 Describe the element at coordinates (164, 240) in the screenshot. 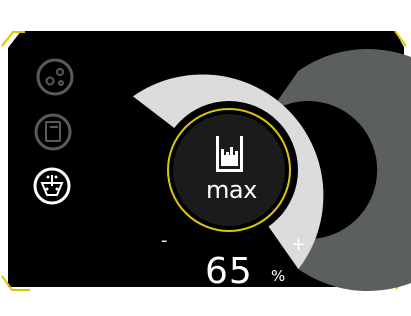

I see `decrease-label: -` at that location.